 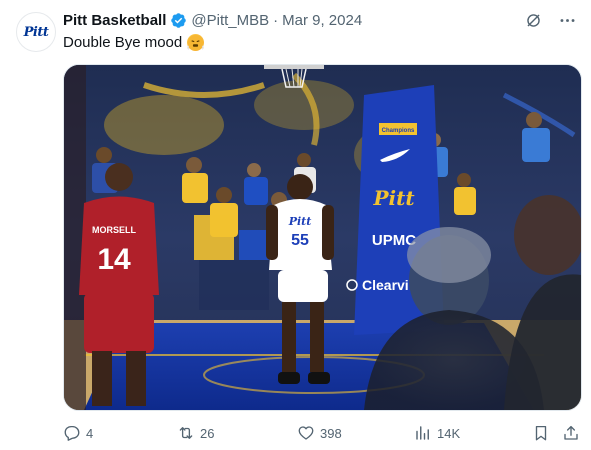 What do you see at coordinates (331, 433) in the screenshot?
I see `like-count: 398` at bounding box center [331, 433].